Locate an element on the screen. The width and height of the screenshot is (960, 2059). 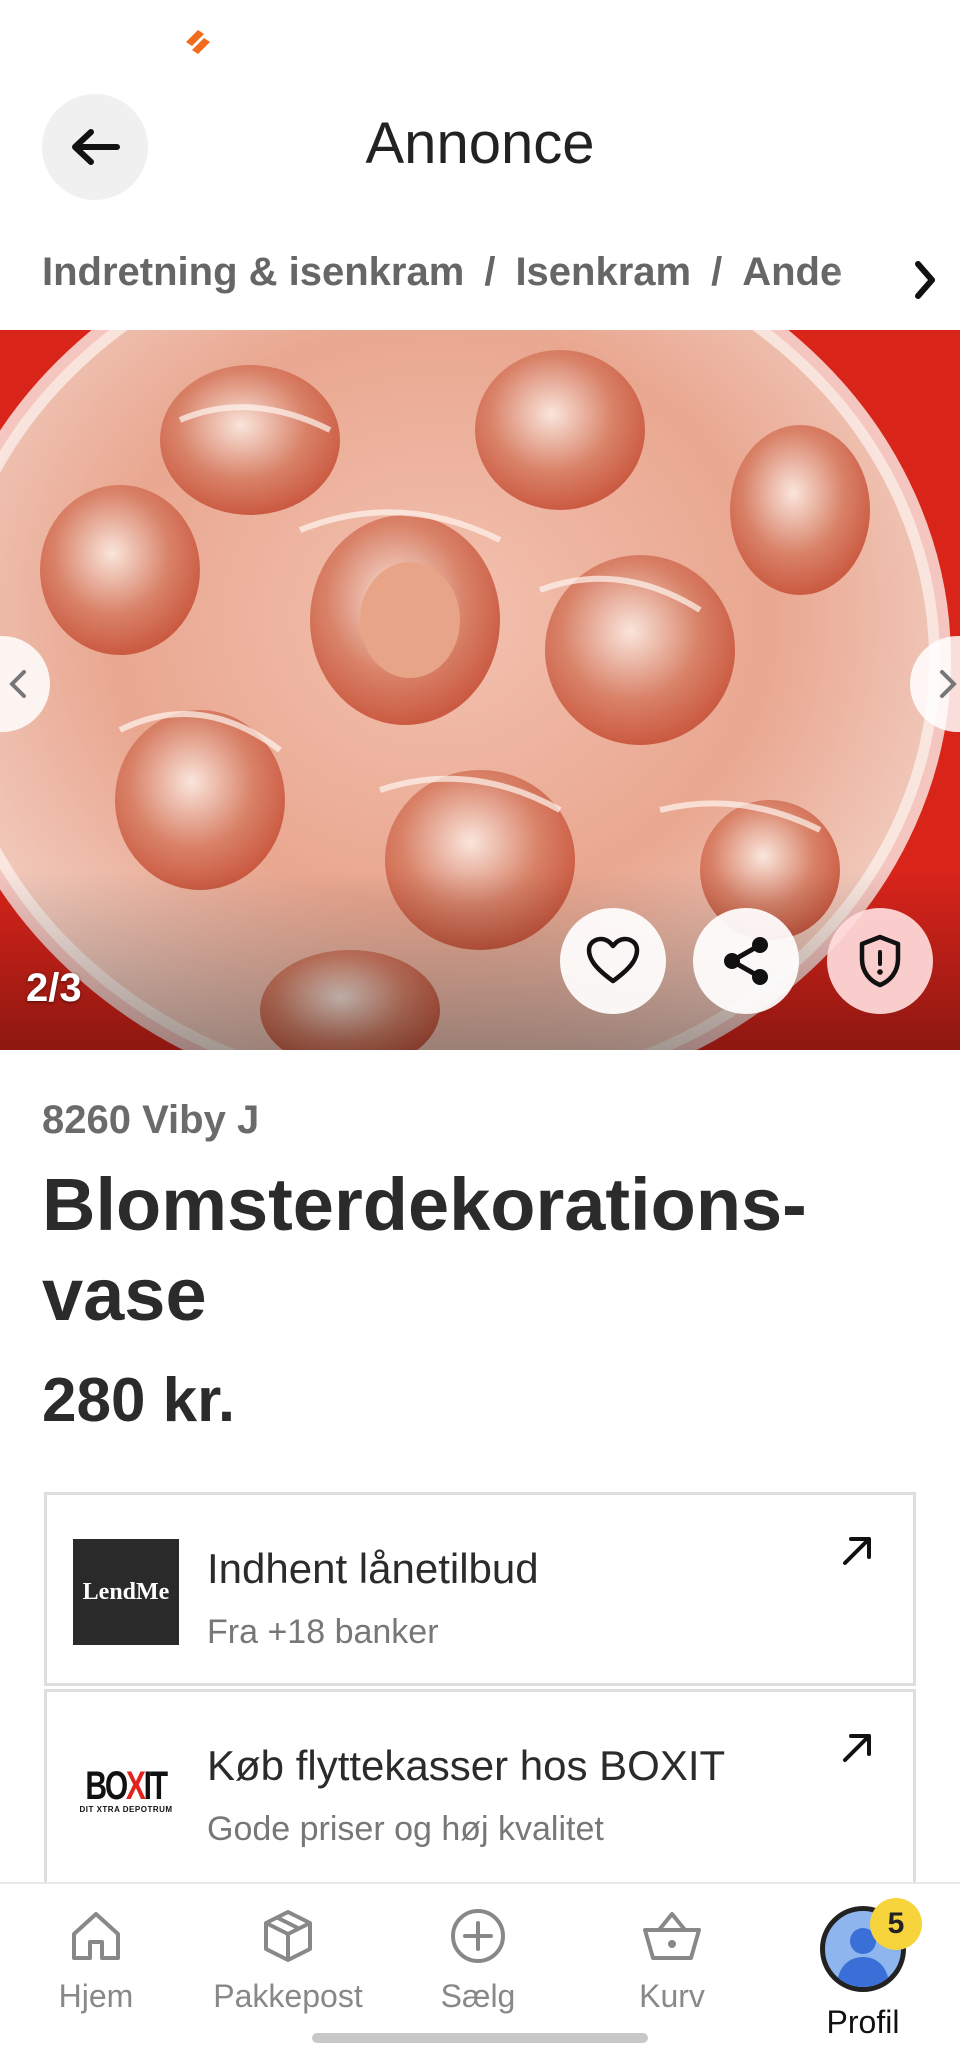
favorite-button is located at coordinates (613, 961).